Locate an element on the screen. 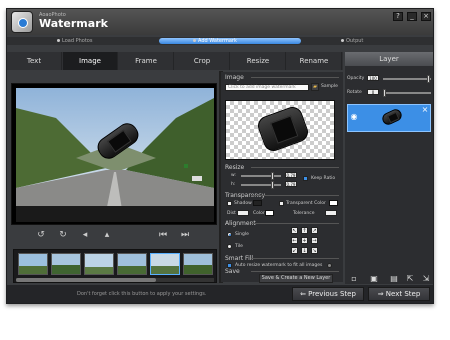 The width and height of the screenshot is (450, 340). rotate-right-icon: ↻ is located at coordinates (63, 235).